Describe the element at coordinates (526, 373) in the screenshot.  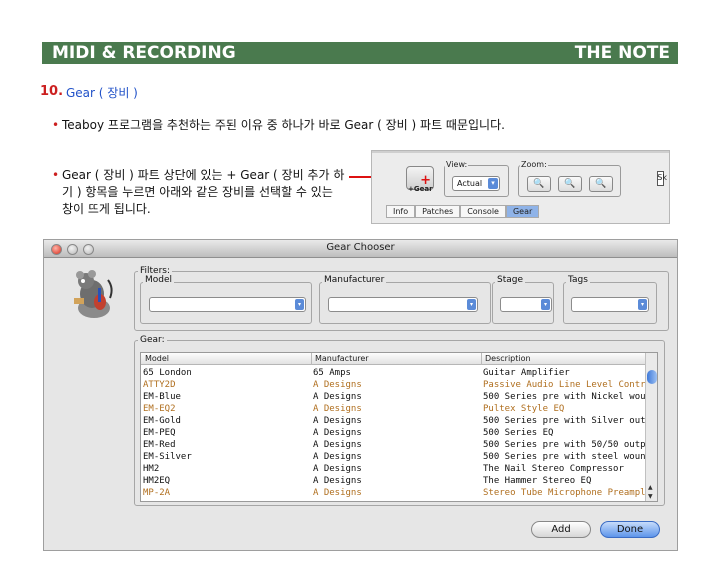
I see `description-cell: Guitar Amplifier` at that location.